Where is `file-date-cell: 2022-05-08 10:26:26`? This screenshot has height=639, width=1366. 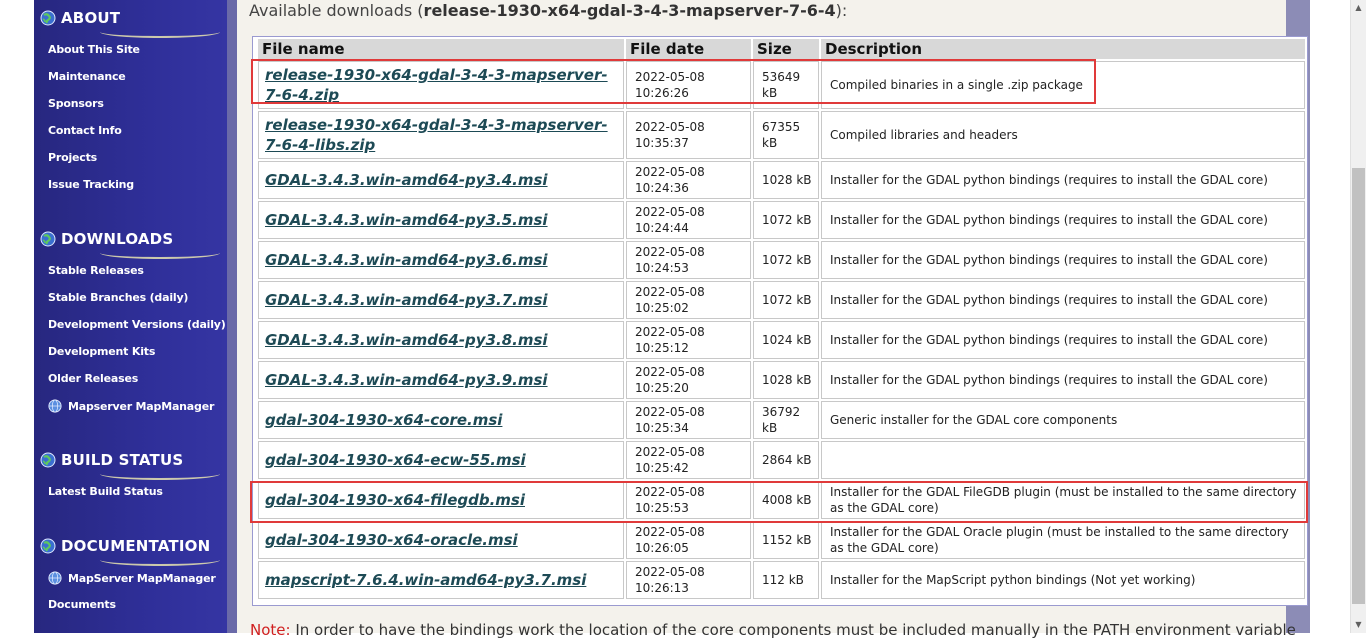
file-date-cell: 2022-05-08 10:26:26 is located at coordinates (688, 85).